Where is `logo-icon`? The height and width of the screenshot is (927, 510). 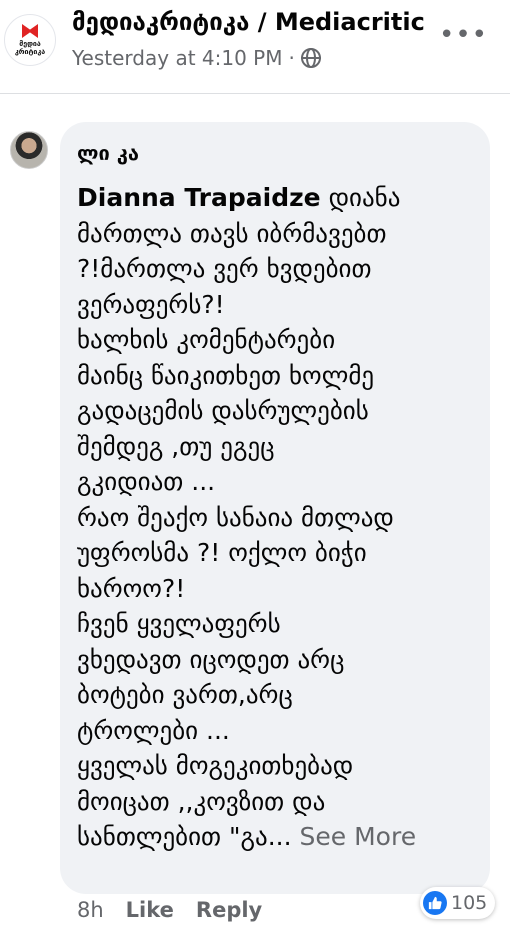 logo-icon is located at coordinates (30, 31).